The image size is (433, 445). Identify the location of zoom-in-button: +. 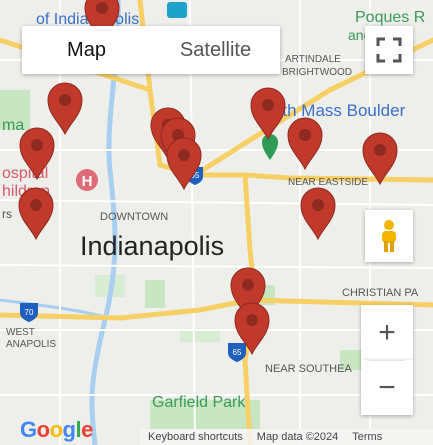
(387, 332).